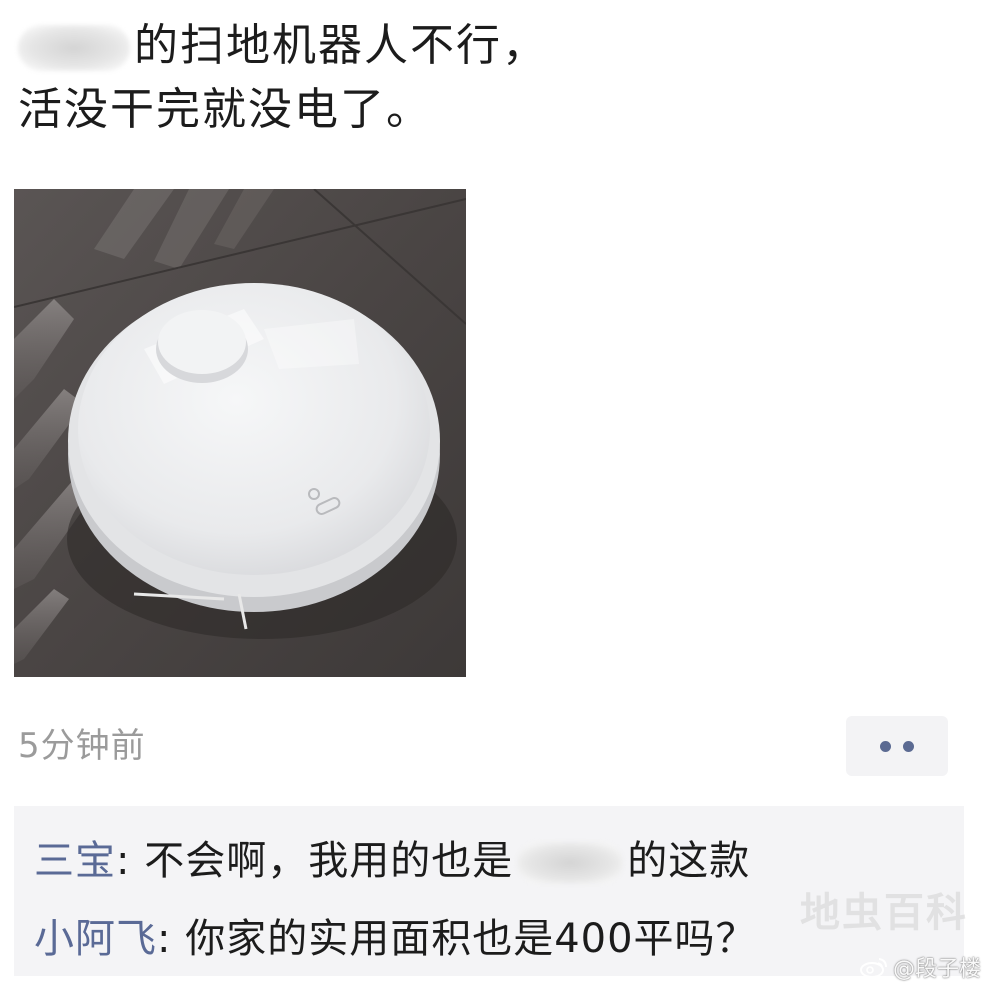 This screenshot has height=991, width=991. What do you see at coordinates (75, 861) in the screenshot?
I see `comment-author: 三宝` at bounding box center [75, 861].